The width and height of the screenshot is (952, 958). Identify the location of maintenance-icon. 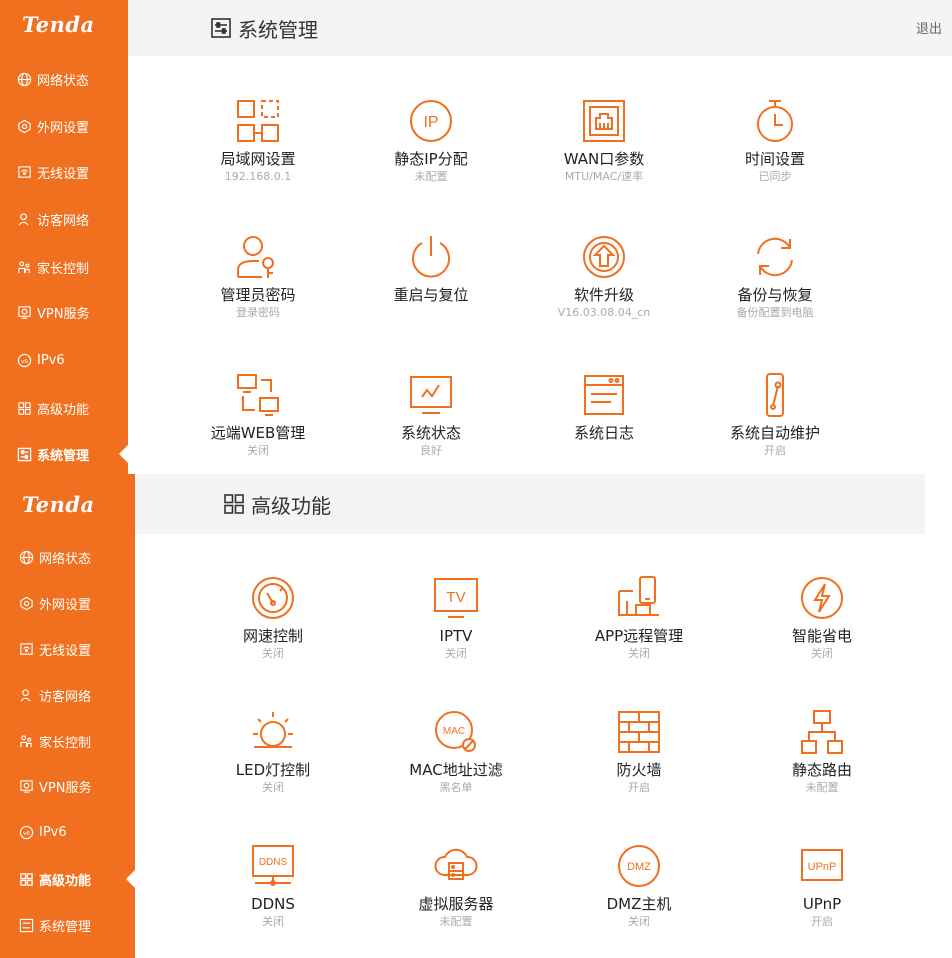
(775, 395).